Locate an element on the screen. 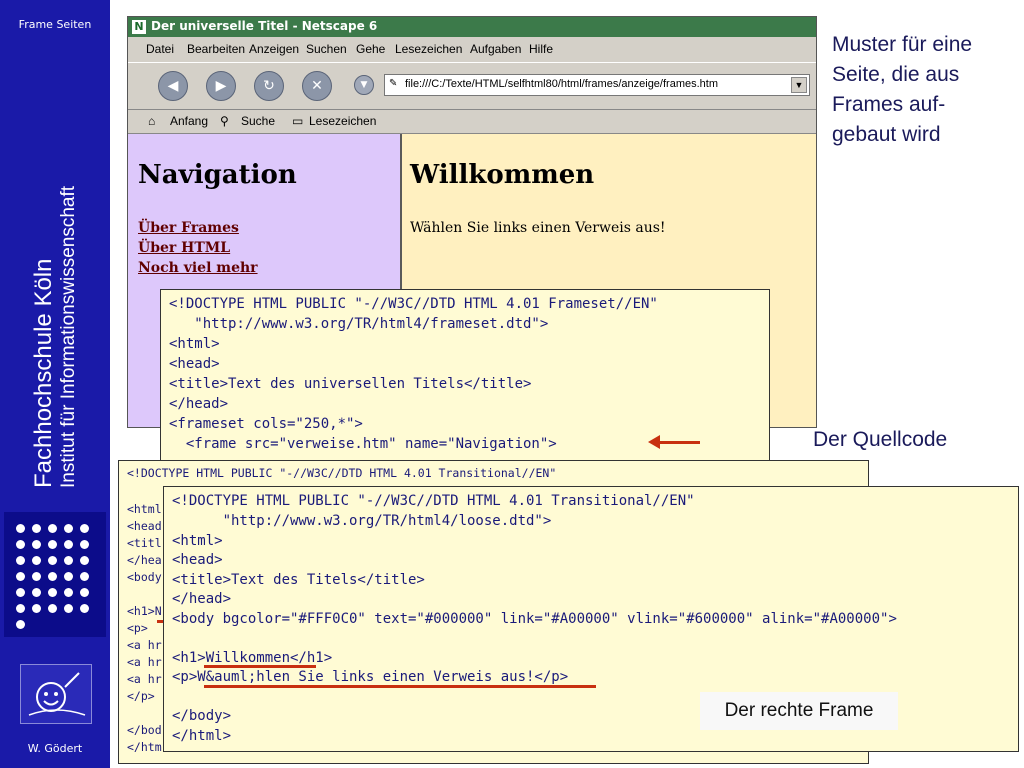  link-ueber-html: Über HTML is located at coordinates (184, 248).